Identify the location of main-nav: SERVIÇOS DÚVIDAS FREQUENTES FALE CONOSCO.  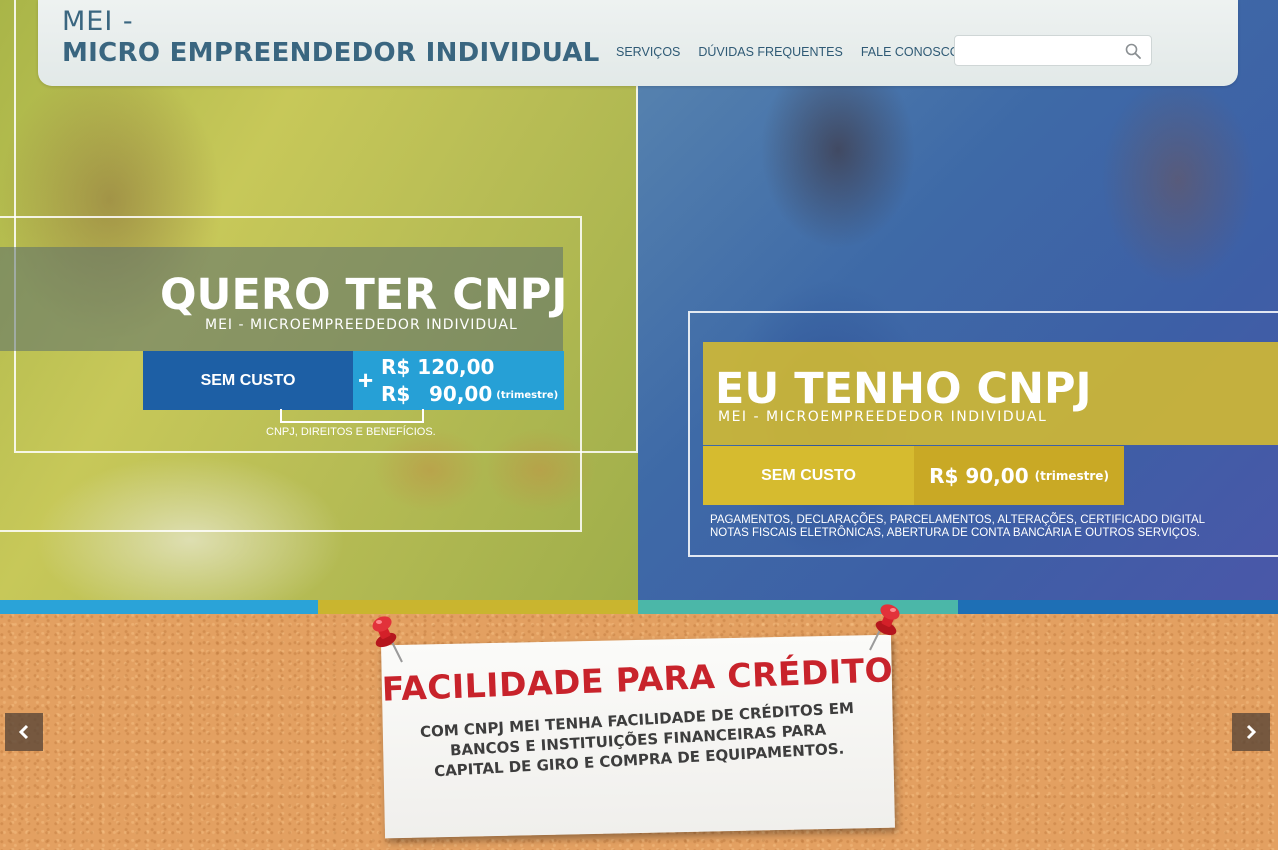
(787, 52).